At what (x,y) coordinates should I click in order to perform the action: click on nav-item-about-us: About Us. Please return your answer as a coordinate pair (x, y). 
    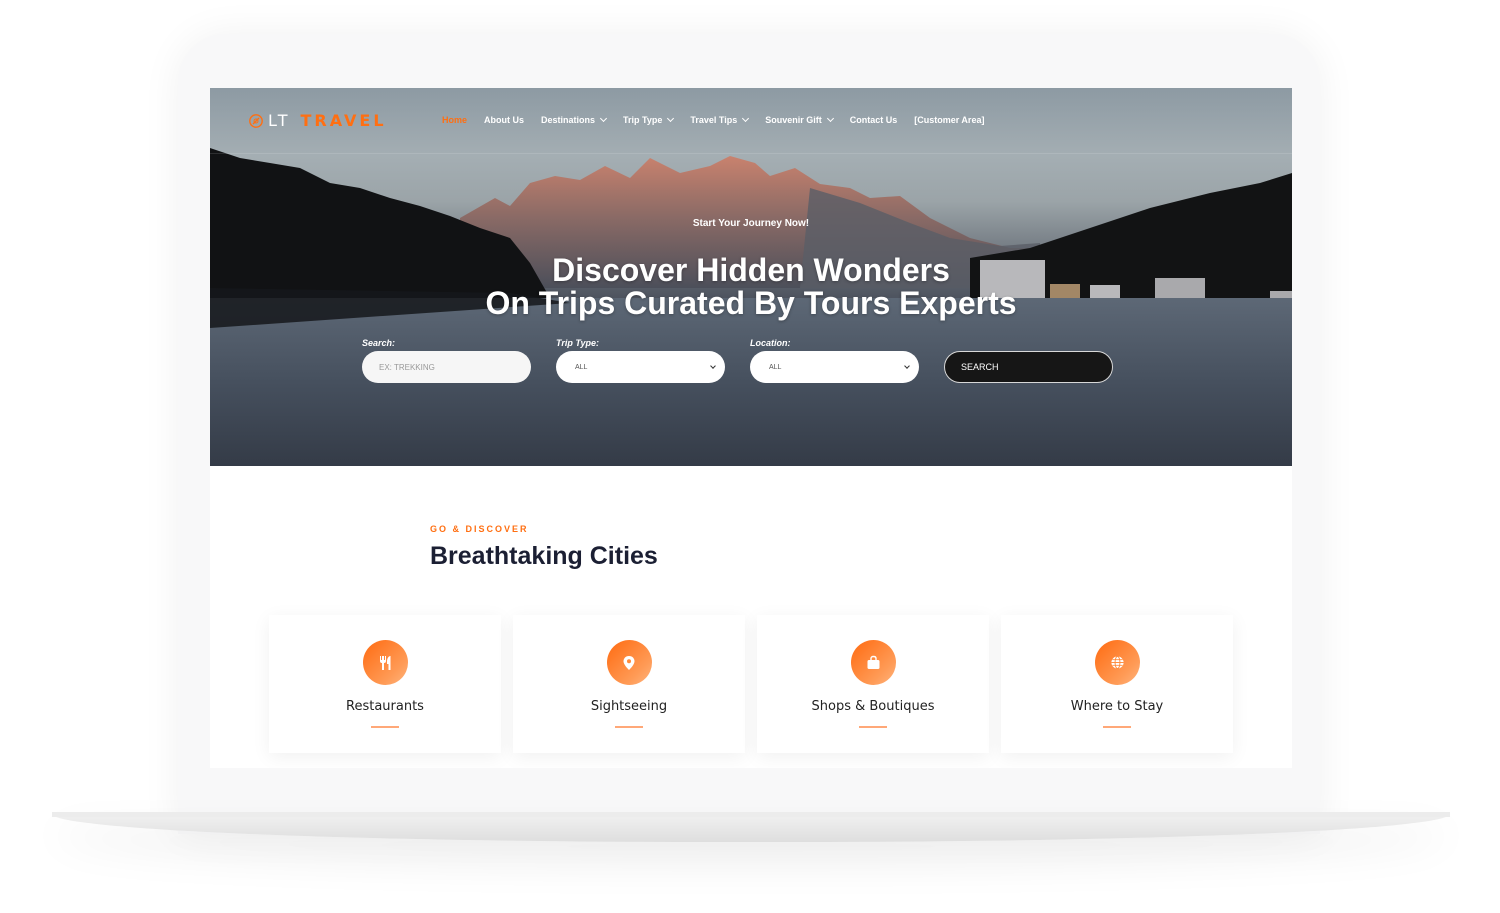
    Looking at the image, I should click on (504, 120).